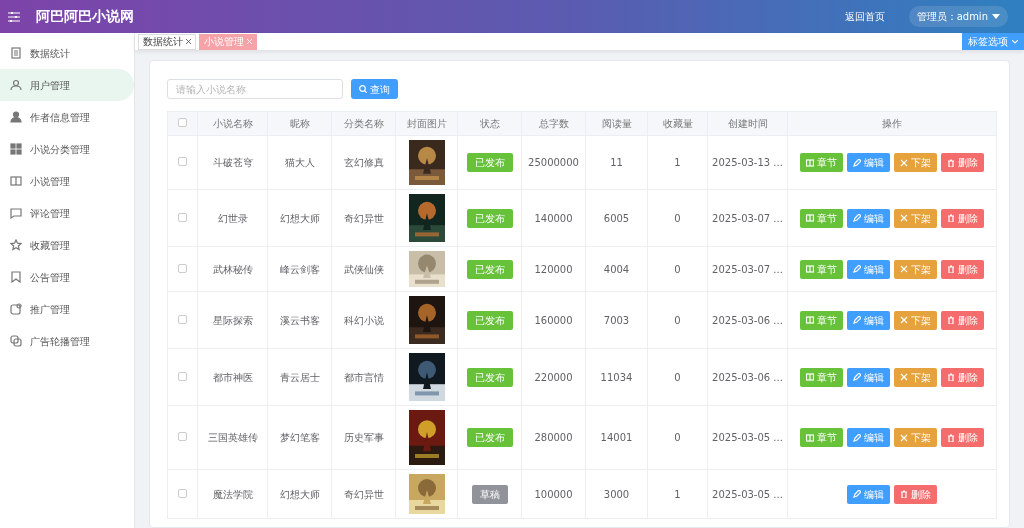 This screenshot has width=1024, height=528. Describe the element at coordinates (232, 494) in the screenshot. I see `table-cell: 魔法学院` at that location.